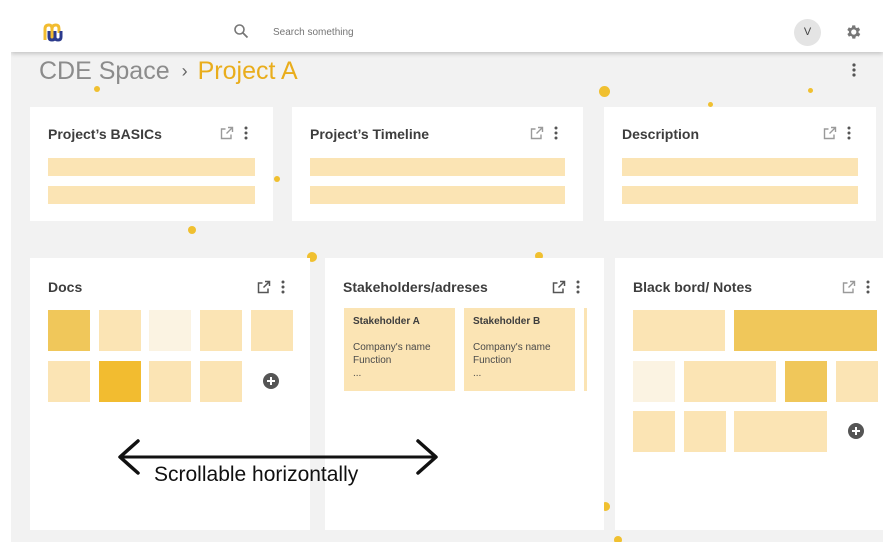  I want to click on card-title: Project’s BASICs, so click(105, 134).